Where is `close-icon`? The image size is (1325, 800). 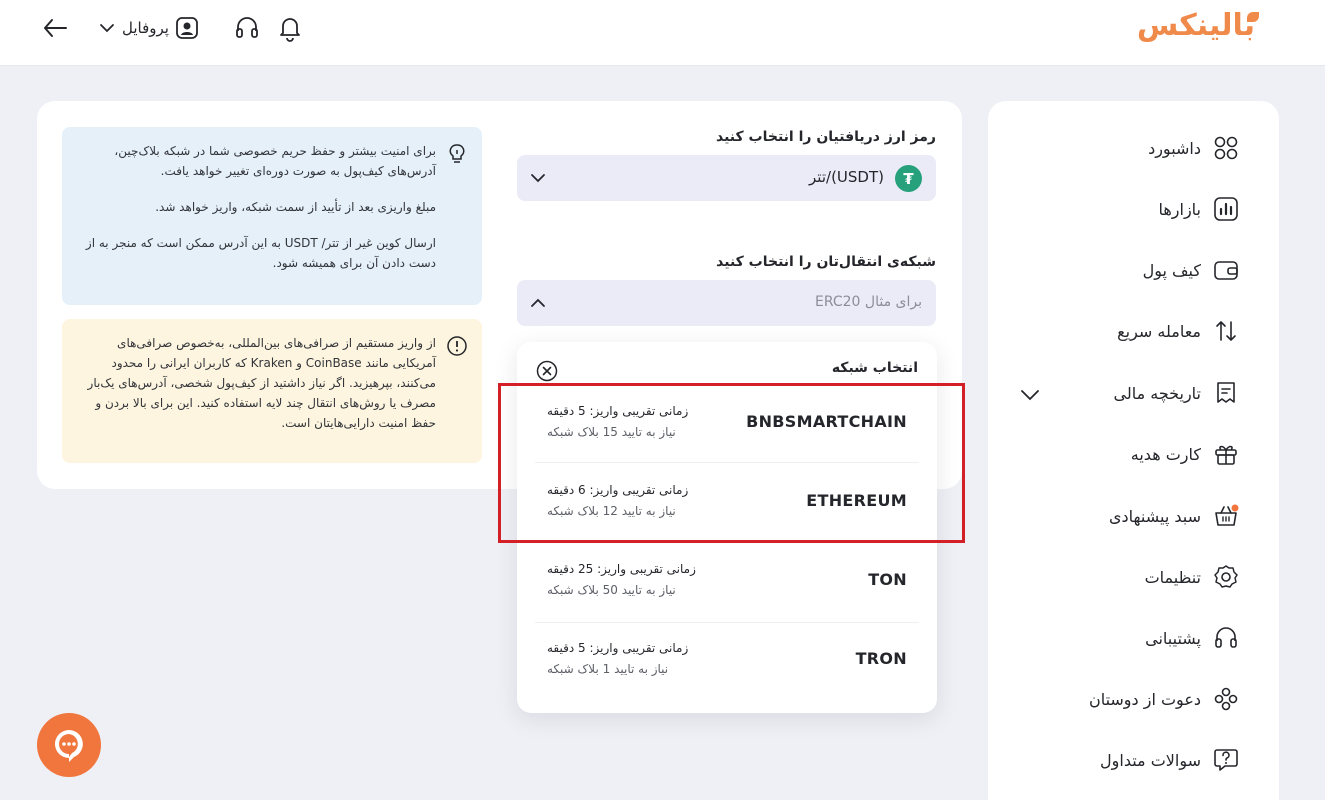 close-icon is located at coordinates (547, 371).